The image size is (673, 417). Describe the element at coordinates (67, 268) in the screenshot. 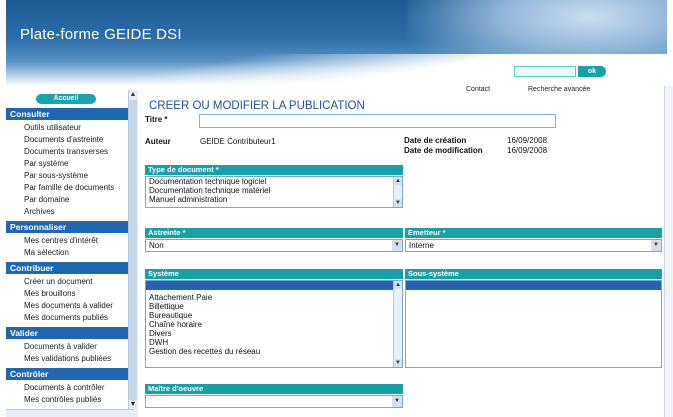

I see `section-contribuer: Contribuer` at that location.